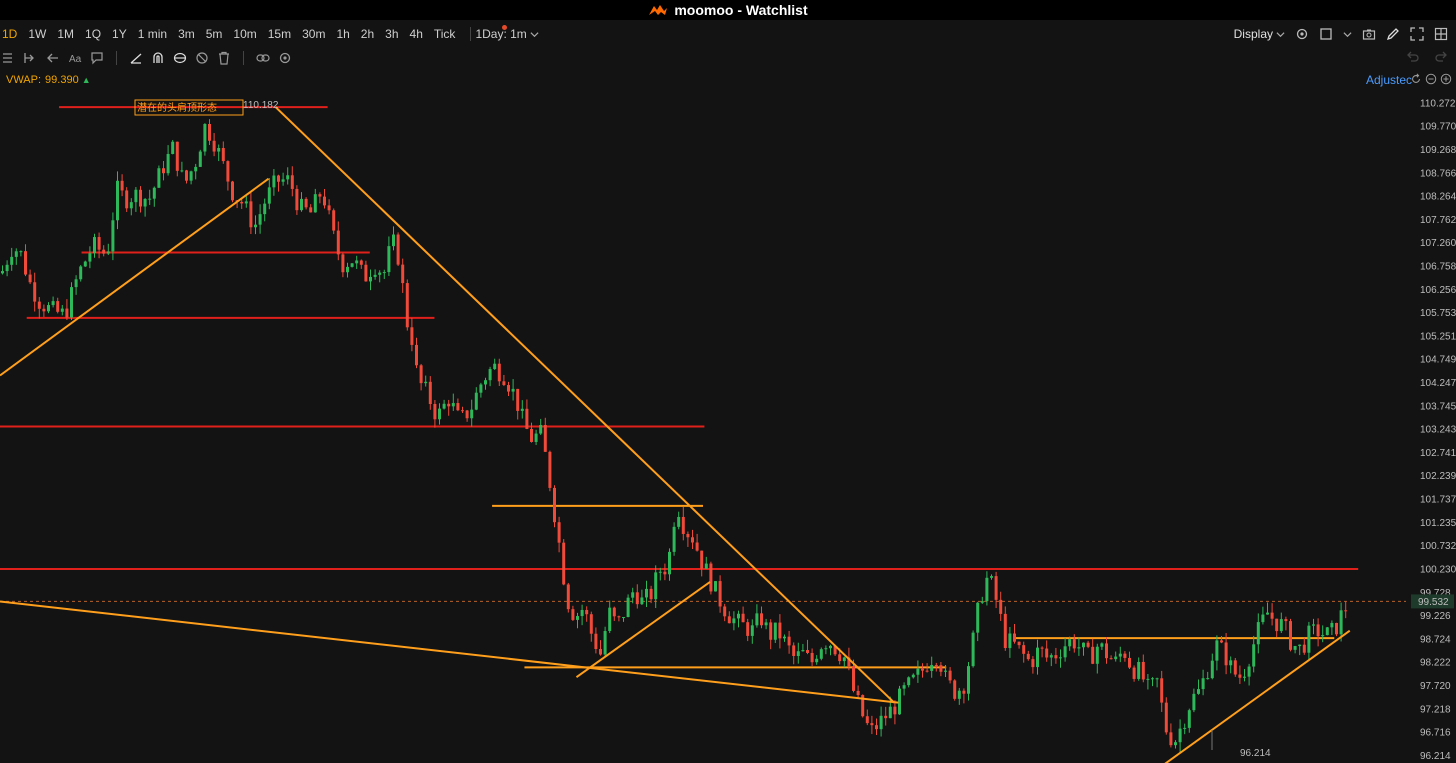 This screenshot has width=1456, height=763. I want to click on draw-pen-icon, so click(1393, 34).